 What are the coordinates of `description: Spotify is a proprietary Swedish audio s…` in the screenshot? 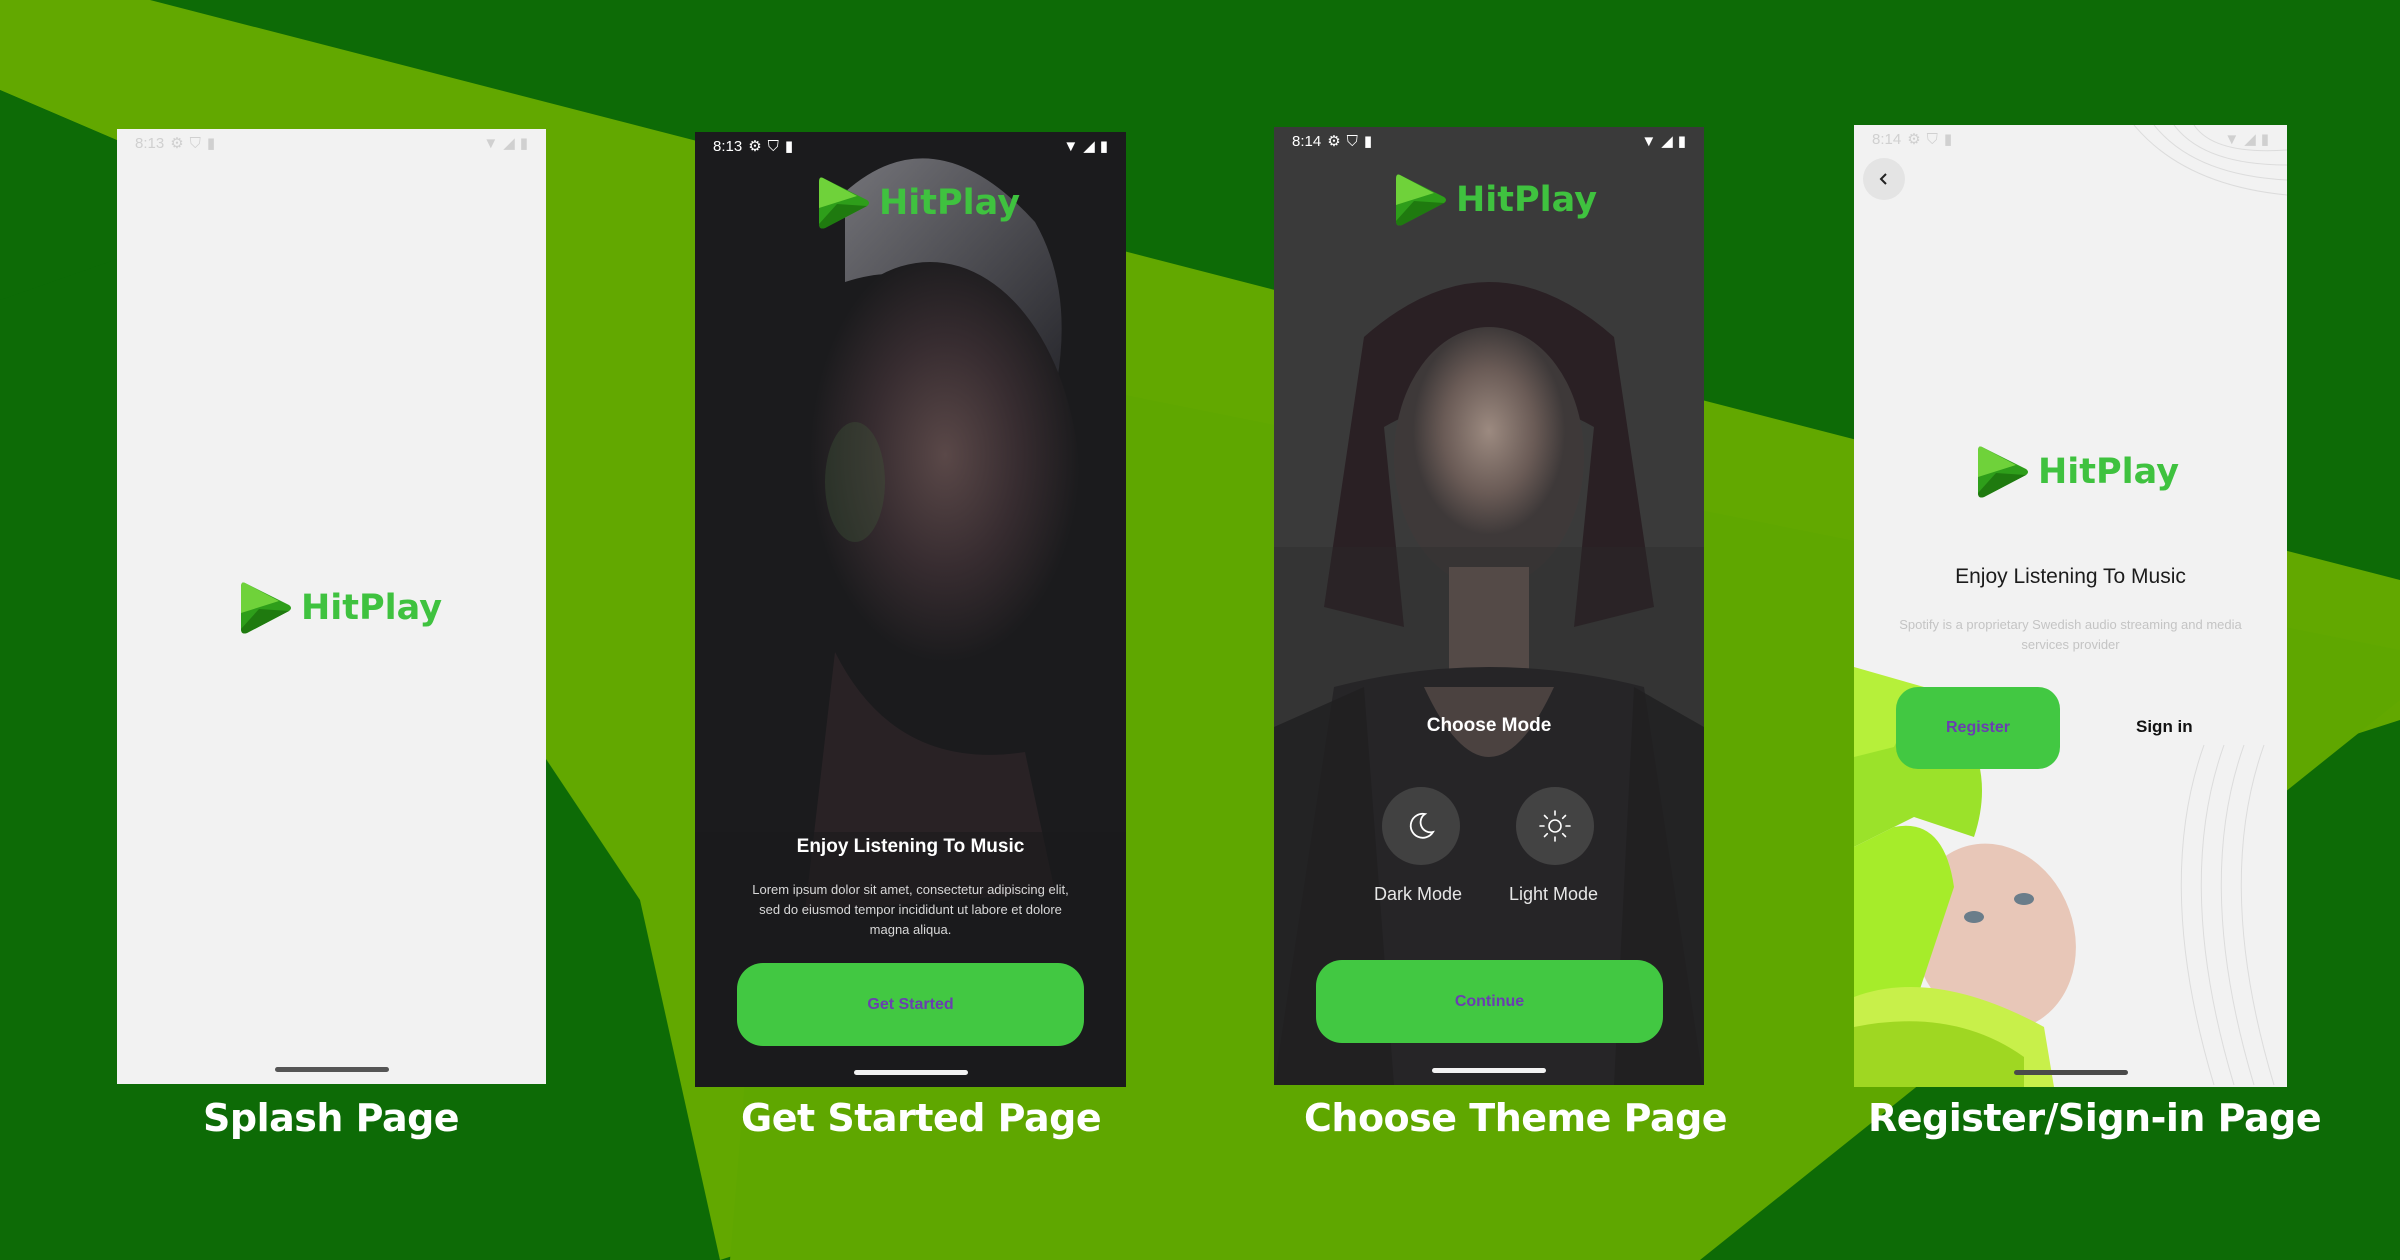 It's located at (2070, 634).